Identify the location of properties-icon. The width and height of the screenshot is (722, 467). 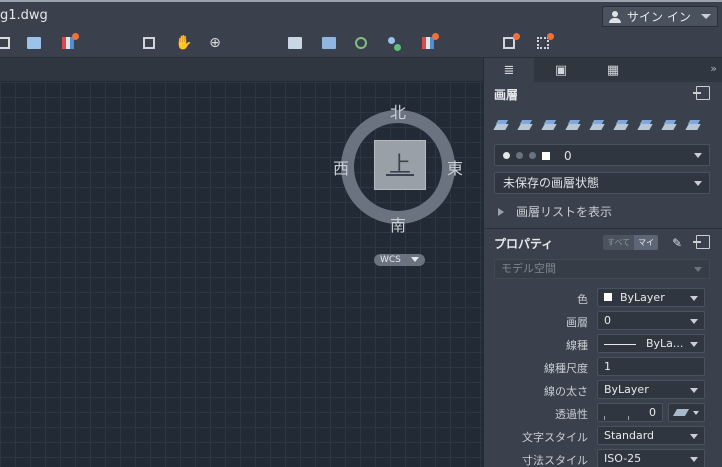
(295, 43).